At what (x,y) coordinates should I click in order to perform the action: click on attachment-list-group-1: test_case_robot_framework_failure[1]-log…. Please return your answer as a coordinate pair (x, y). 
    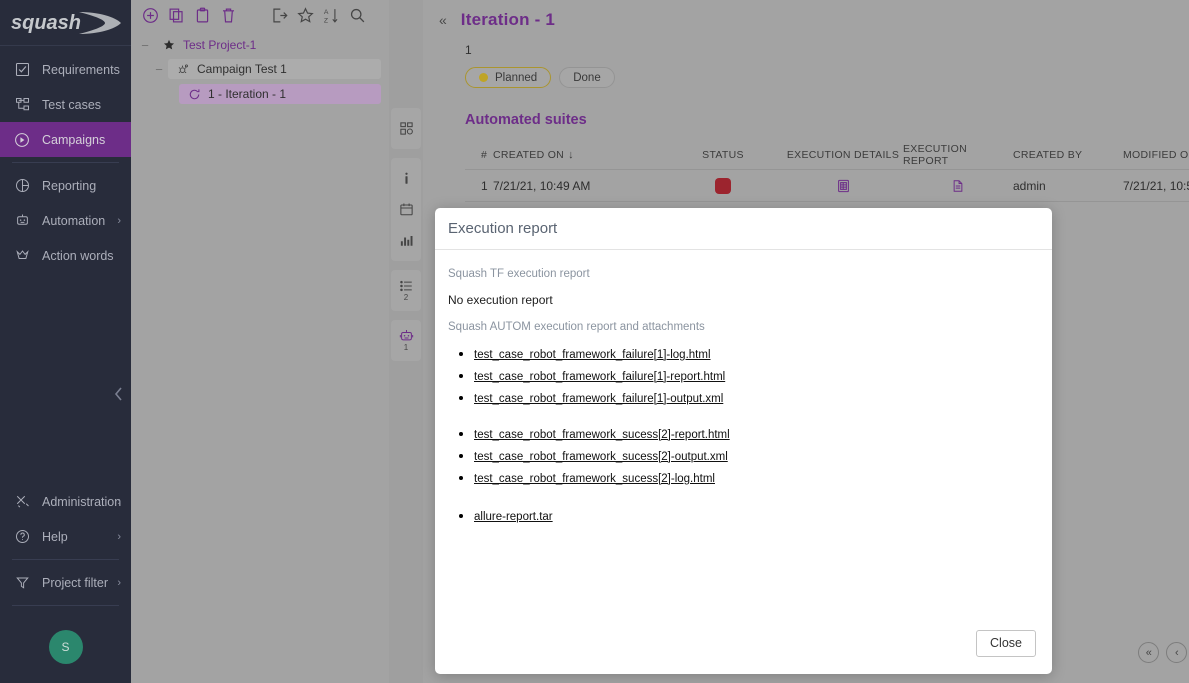
    Looking at the image, I should click on (756, 376).